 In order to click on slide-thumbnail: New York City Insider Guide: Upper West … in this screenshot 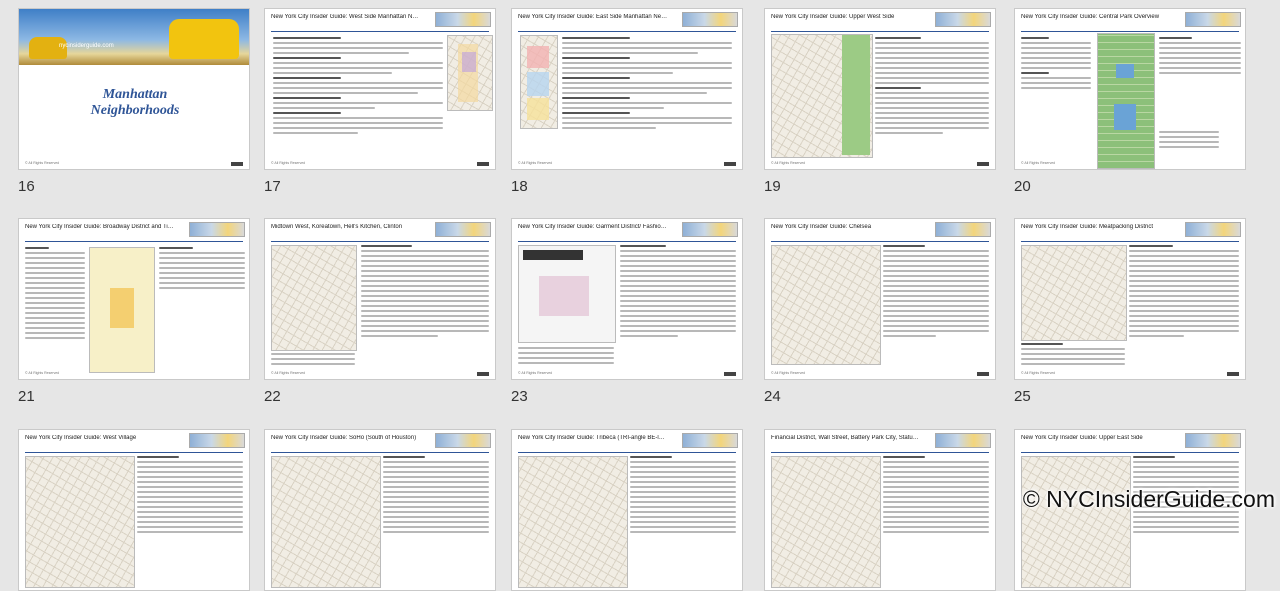, I will do `click(880, 89)`.